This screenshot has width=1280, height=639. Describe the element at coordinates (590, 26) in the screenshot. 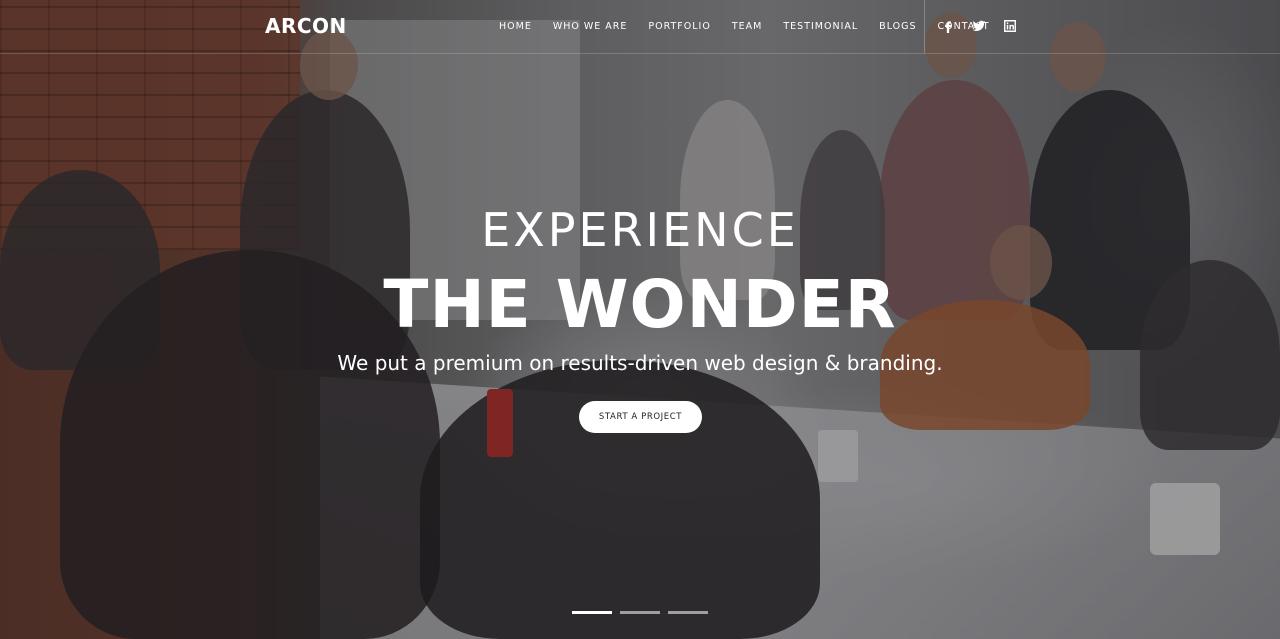

I see `nav-item-who-we-are: WHO WE ARE` at that location.